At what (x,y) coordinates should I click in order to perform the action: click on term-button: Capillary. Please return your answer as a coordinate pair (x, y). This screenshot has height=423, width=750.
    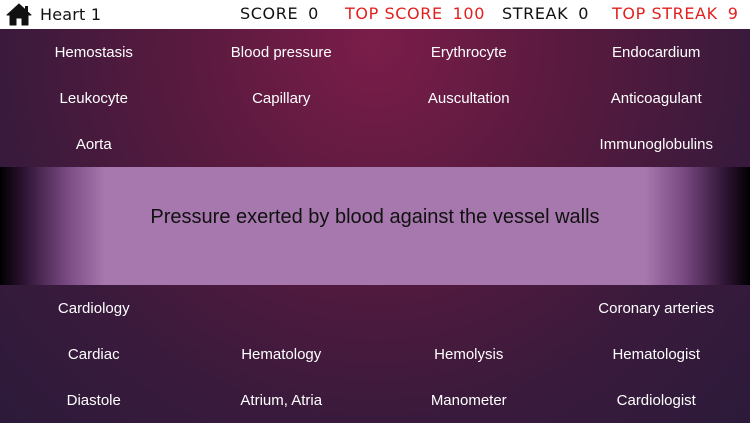
    Looking at the image, I should click on (282, 98).